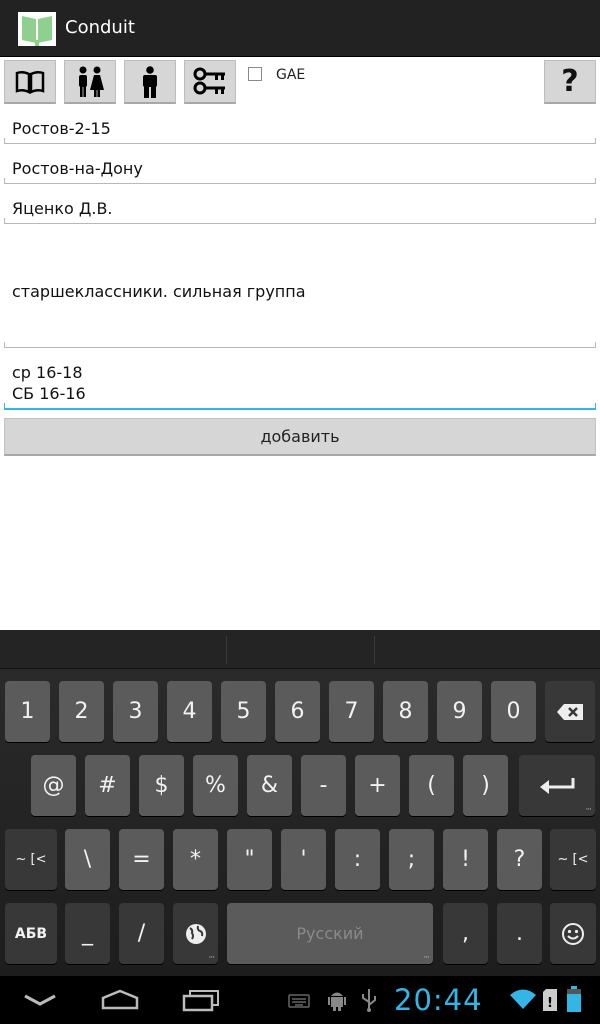  I want to click on gae-checkbox, so click(255, 74).